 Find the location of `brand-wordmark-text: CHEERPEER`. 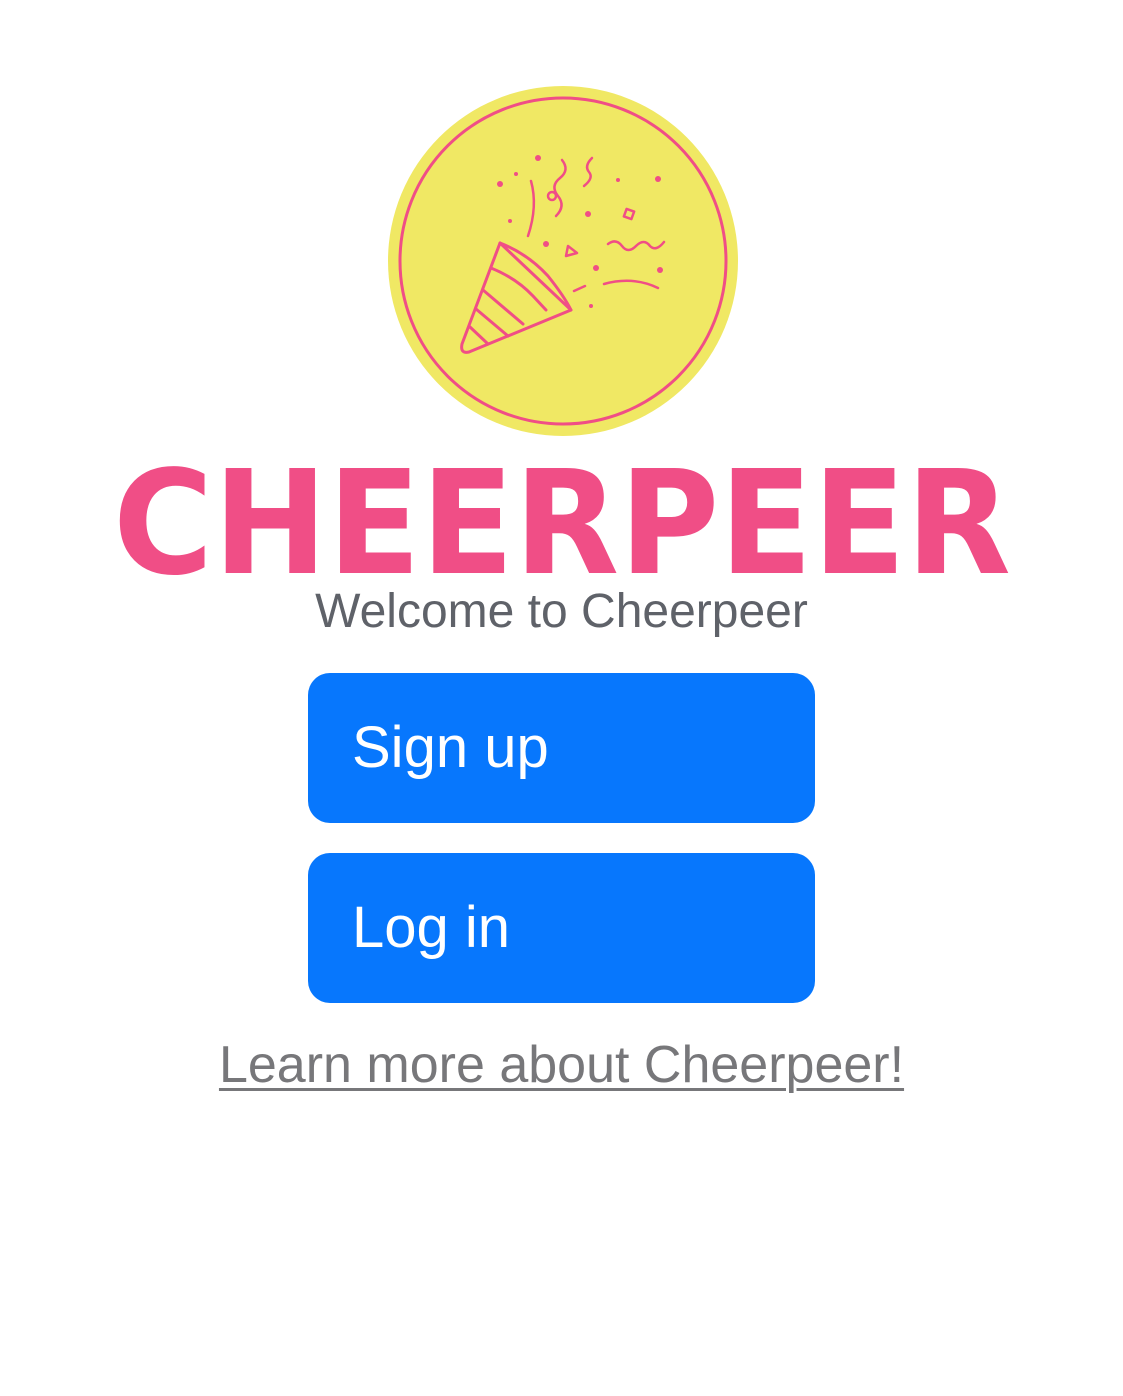

brand-wordmark-text: CHEERPEER is located at coordinates (562, 522).